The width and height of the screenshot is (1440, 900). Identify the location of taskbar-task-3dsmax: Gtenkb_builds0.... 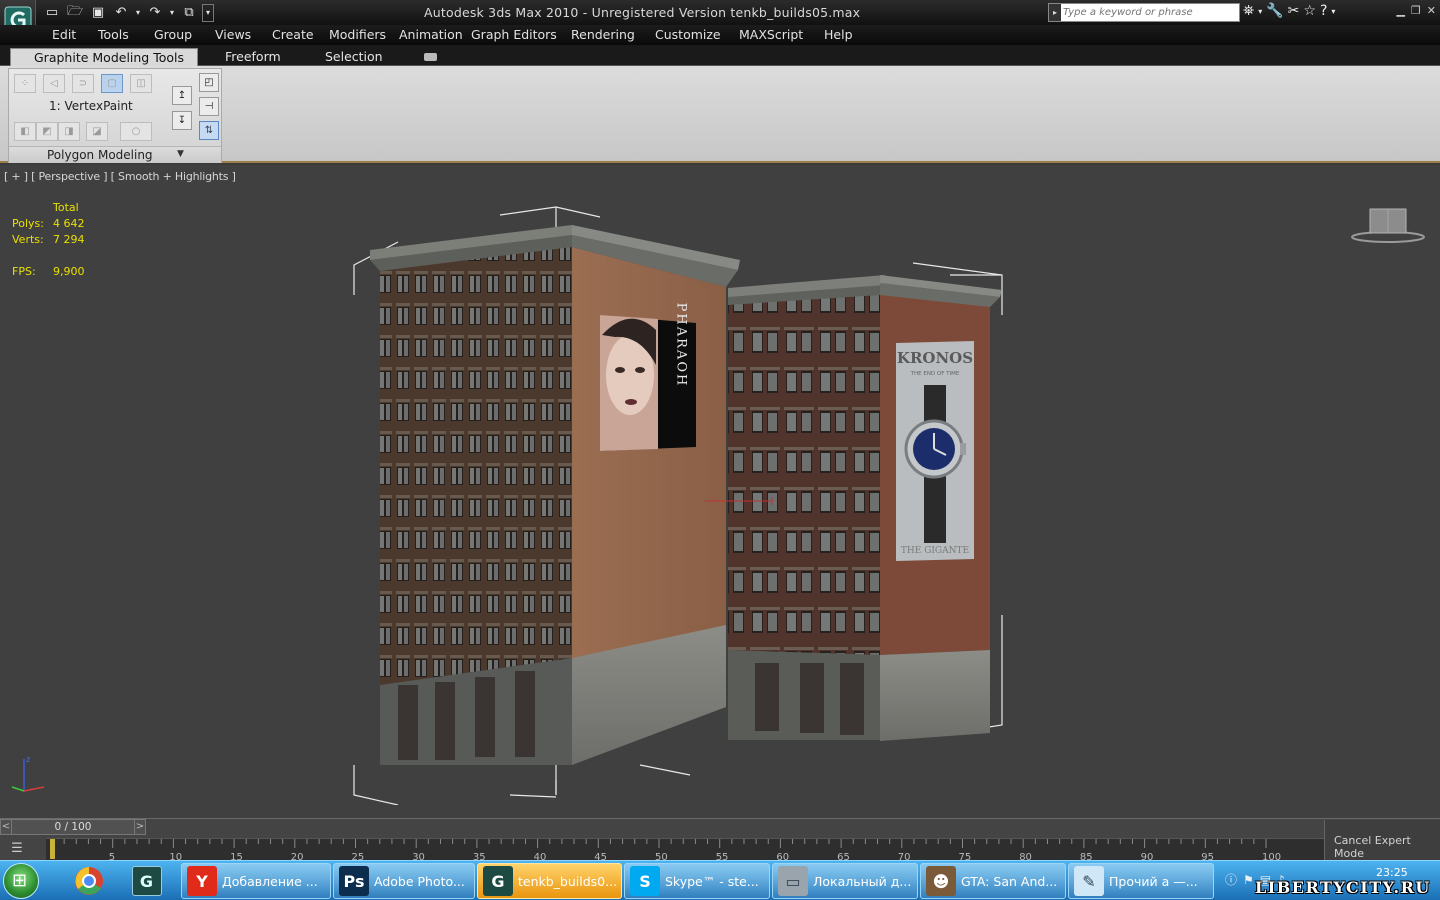
(549, 881).